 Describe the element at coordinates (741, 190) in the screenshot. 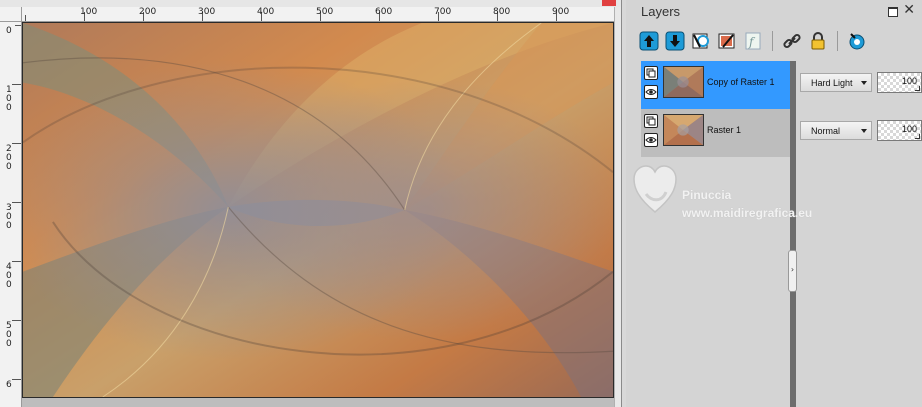

I see `watermark: Pinuccia www.maidiregrafica.eu` at that location.